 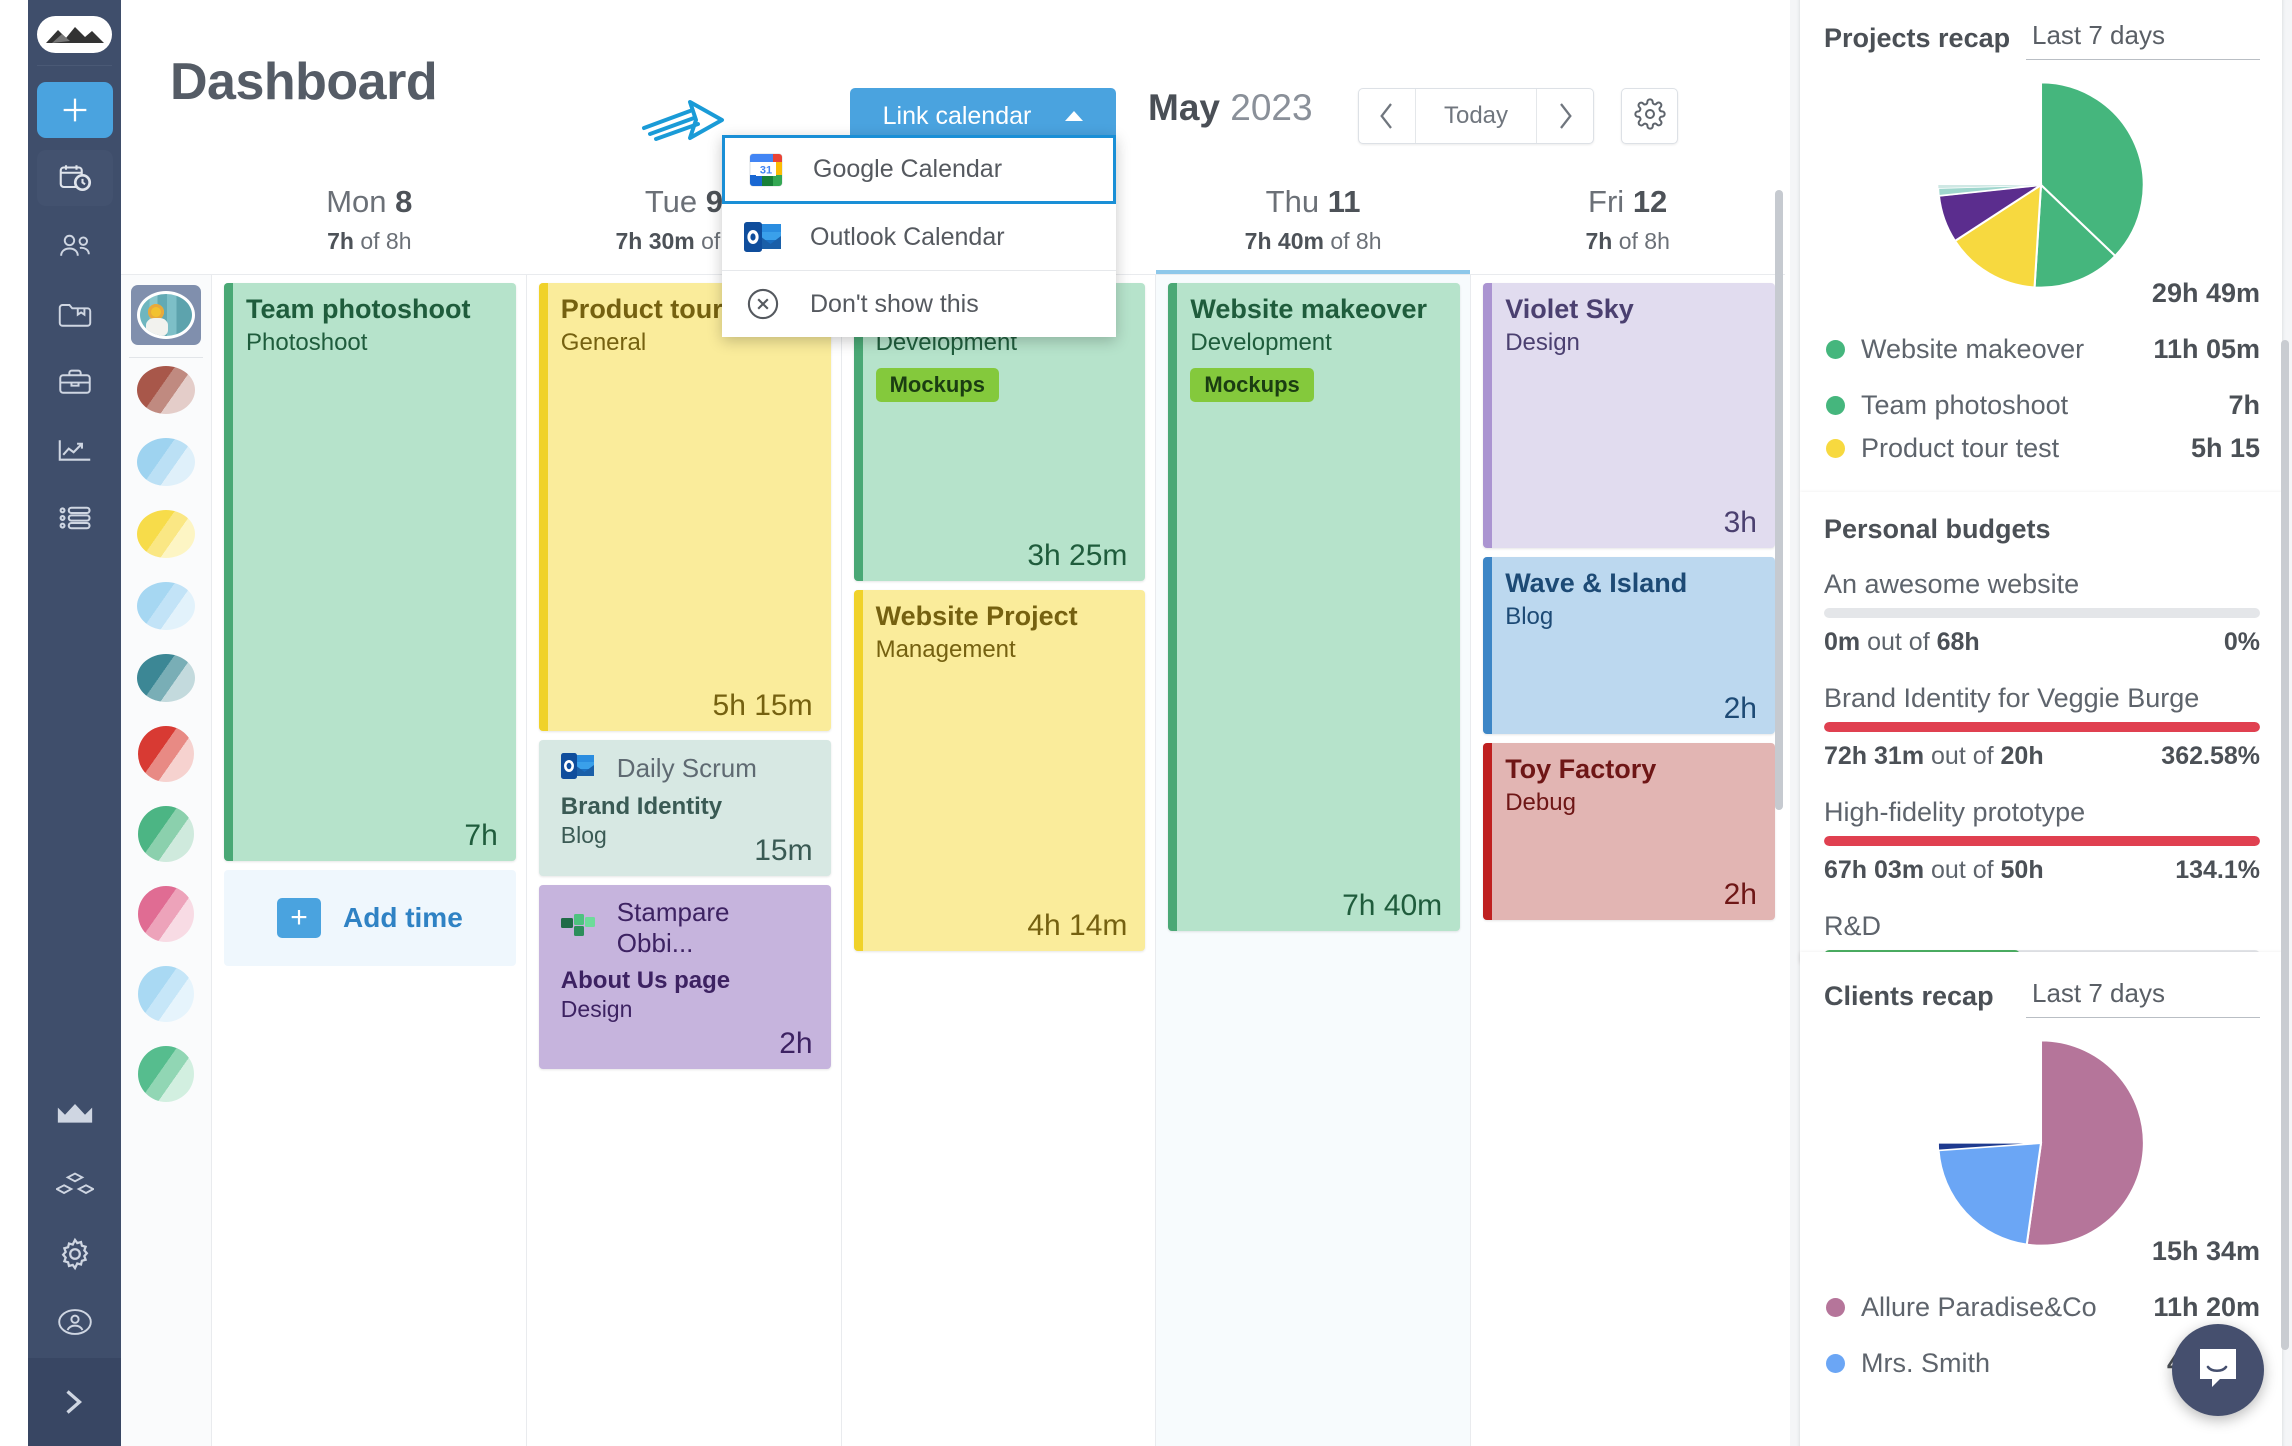 I want to click on chevron-up-icon, so click(x=1074, y=116).